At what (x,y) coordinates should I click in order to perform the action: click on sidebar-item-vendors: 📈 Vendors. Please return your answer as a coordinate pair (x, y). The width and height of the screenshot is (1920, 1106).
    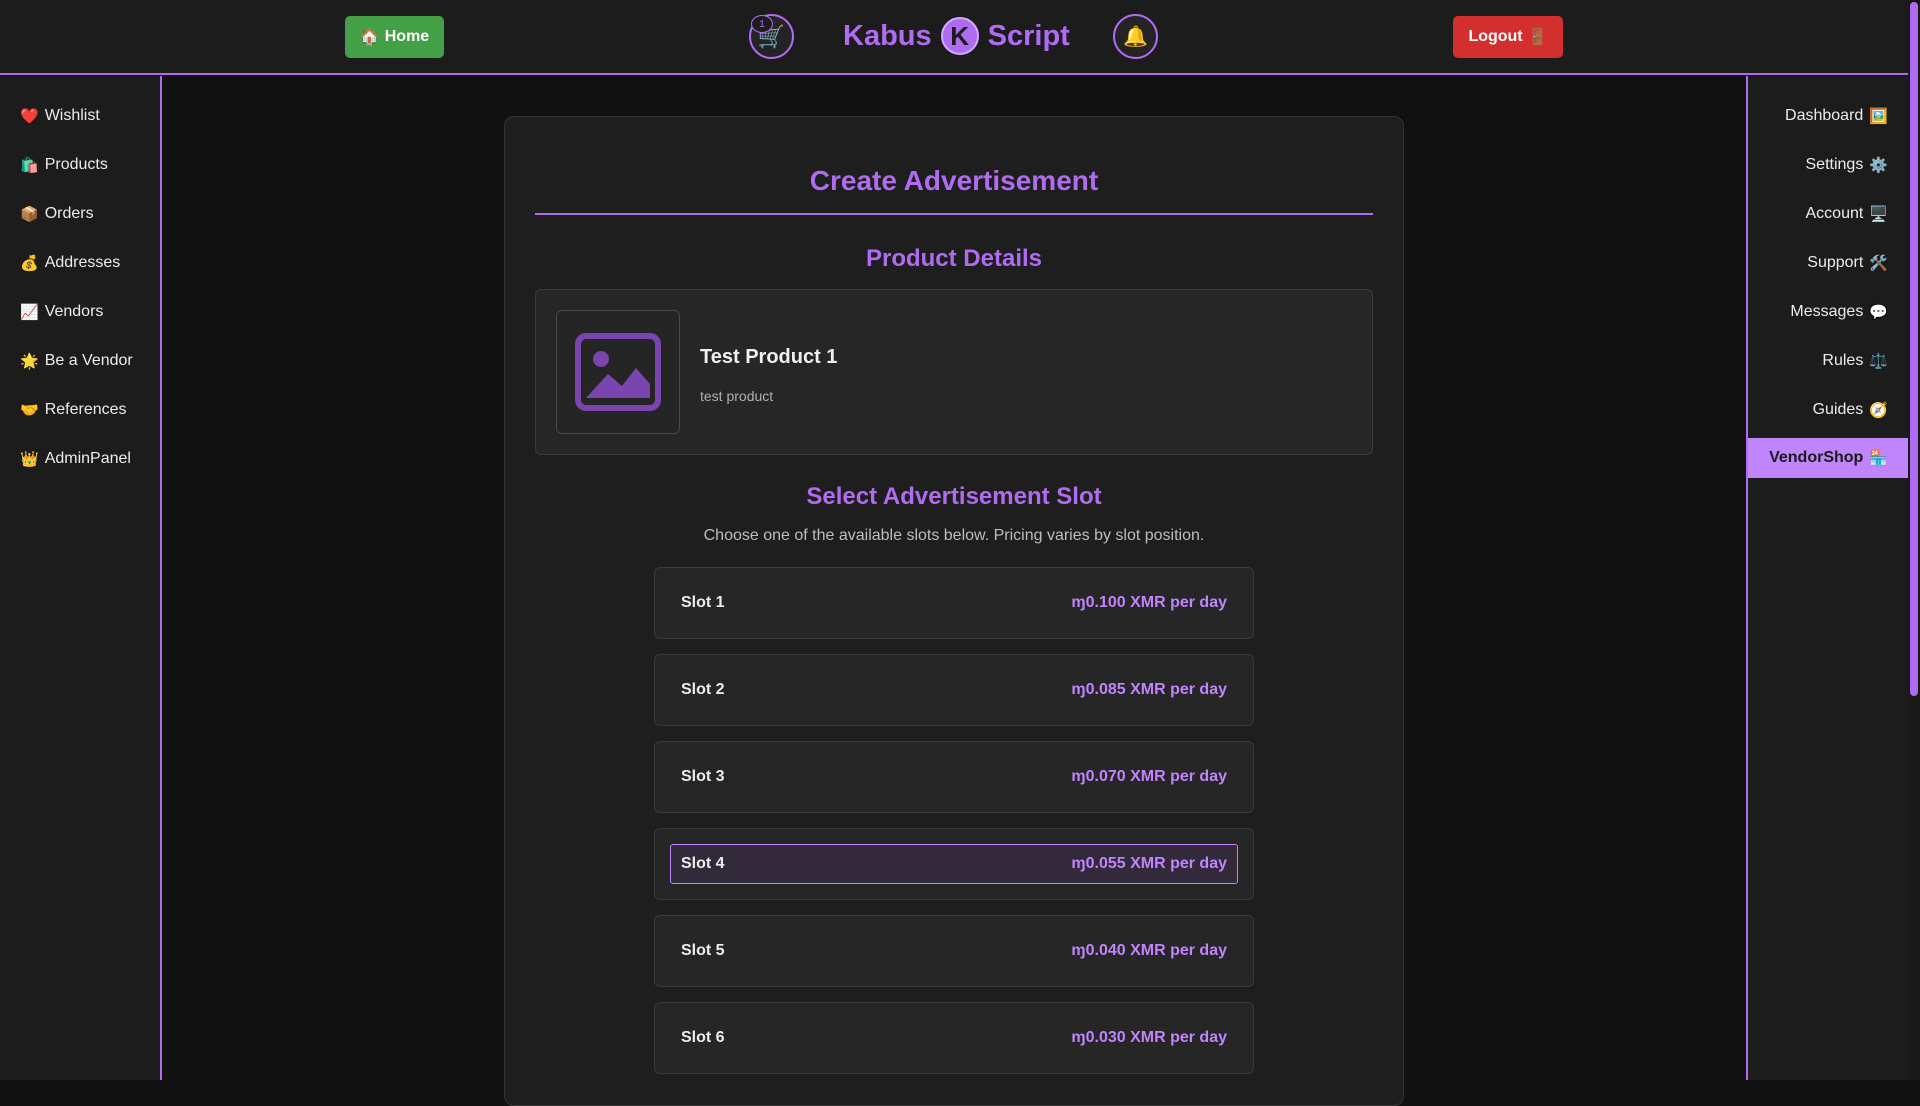
    Looking at the image, I should click on (80, 311).